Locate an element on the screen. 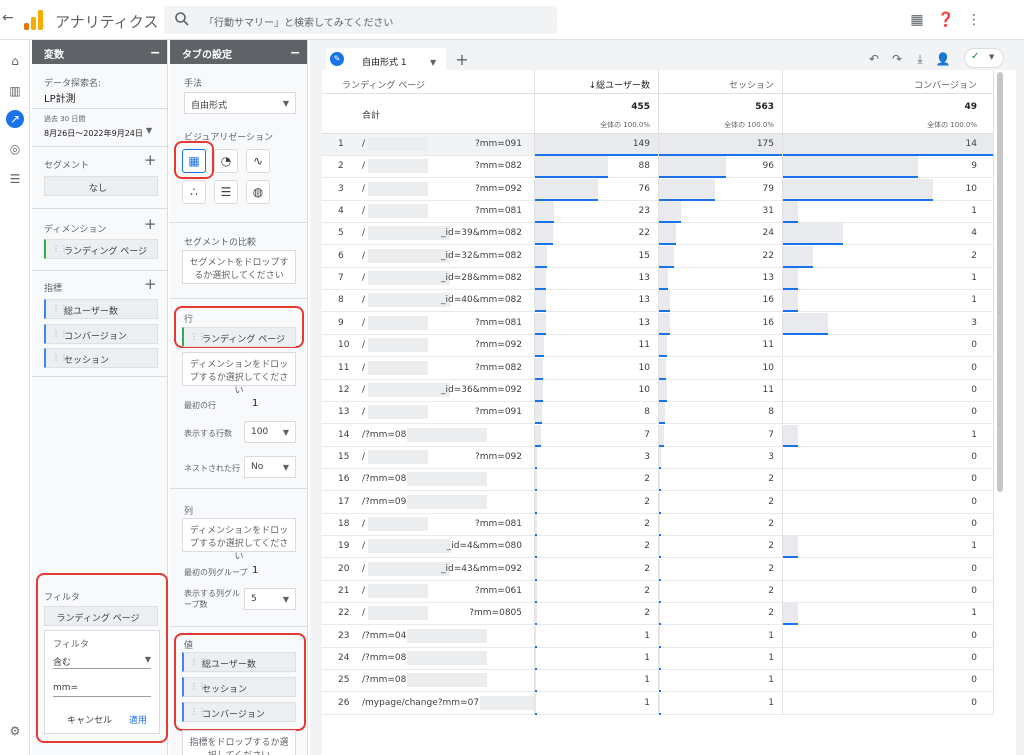 Image resolution: width=1024 pixels, height=755 pixels. first-row-input: 1 is located at coordinates (255, 403).